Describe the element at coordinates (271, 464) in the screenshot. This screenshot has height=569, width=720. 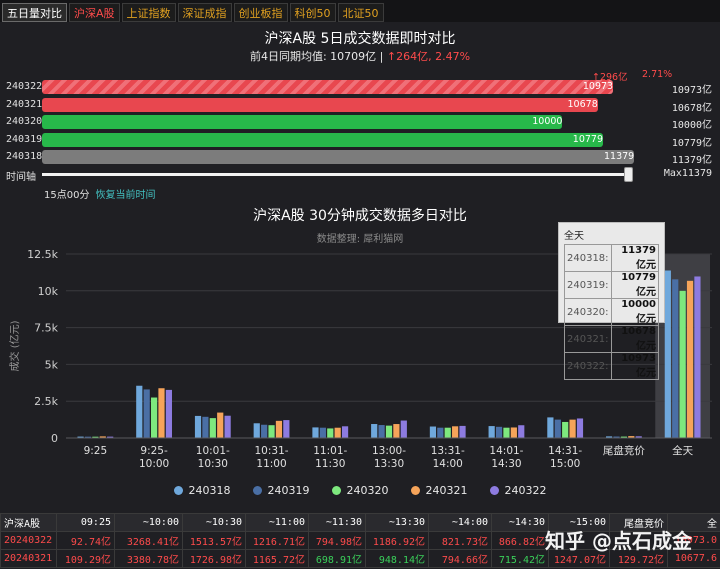
I see `x-tick-label: 11:00` at that location.